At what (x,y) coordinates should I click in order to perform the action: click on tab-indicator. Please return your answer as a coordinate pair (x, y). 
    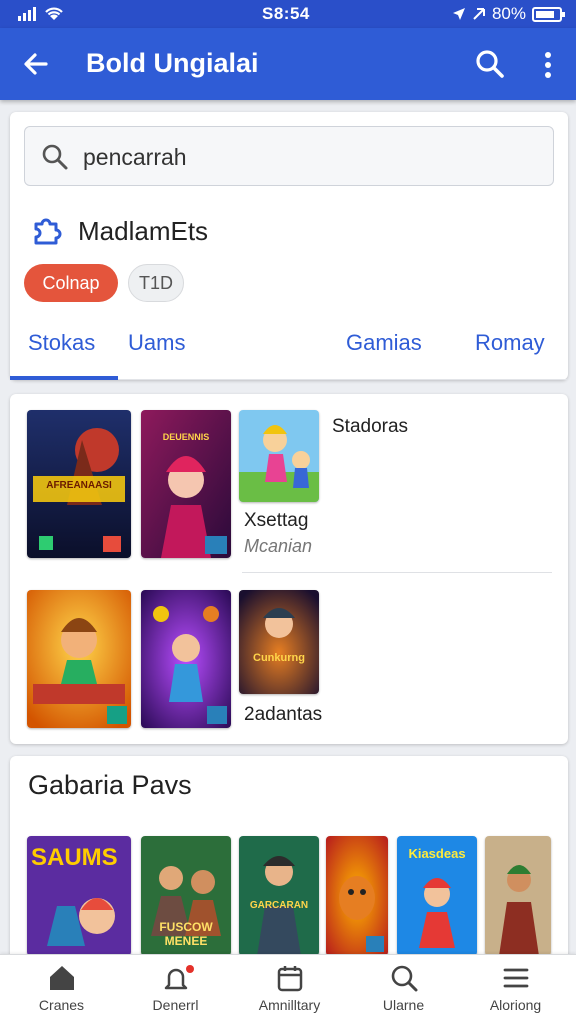
    Looking at the image, I should click on (64, 378).